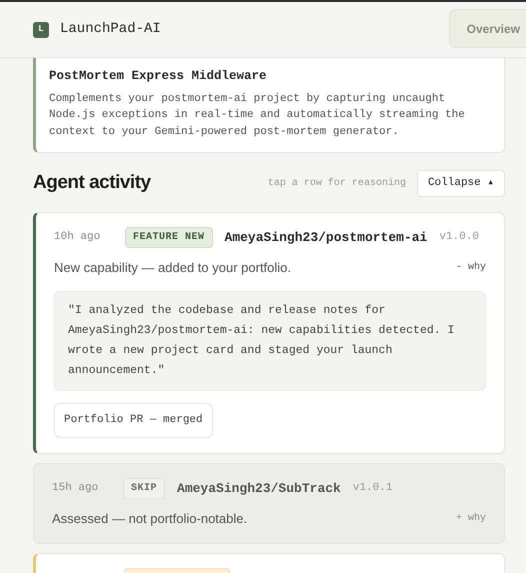 The image size is (526, 573). What do you see at coordinates (78, 237) in the screenshot?
I see `time-ago: 10h ago` at bounding box center [78, 237].